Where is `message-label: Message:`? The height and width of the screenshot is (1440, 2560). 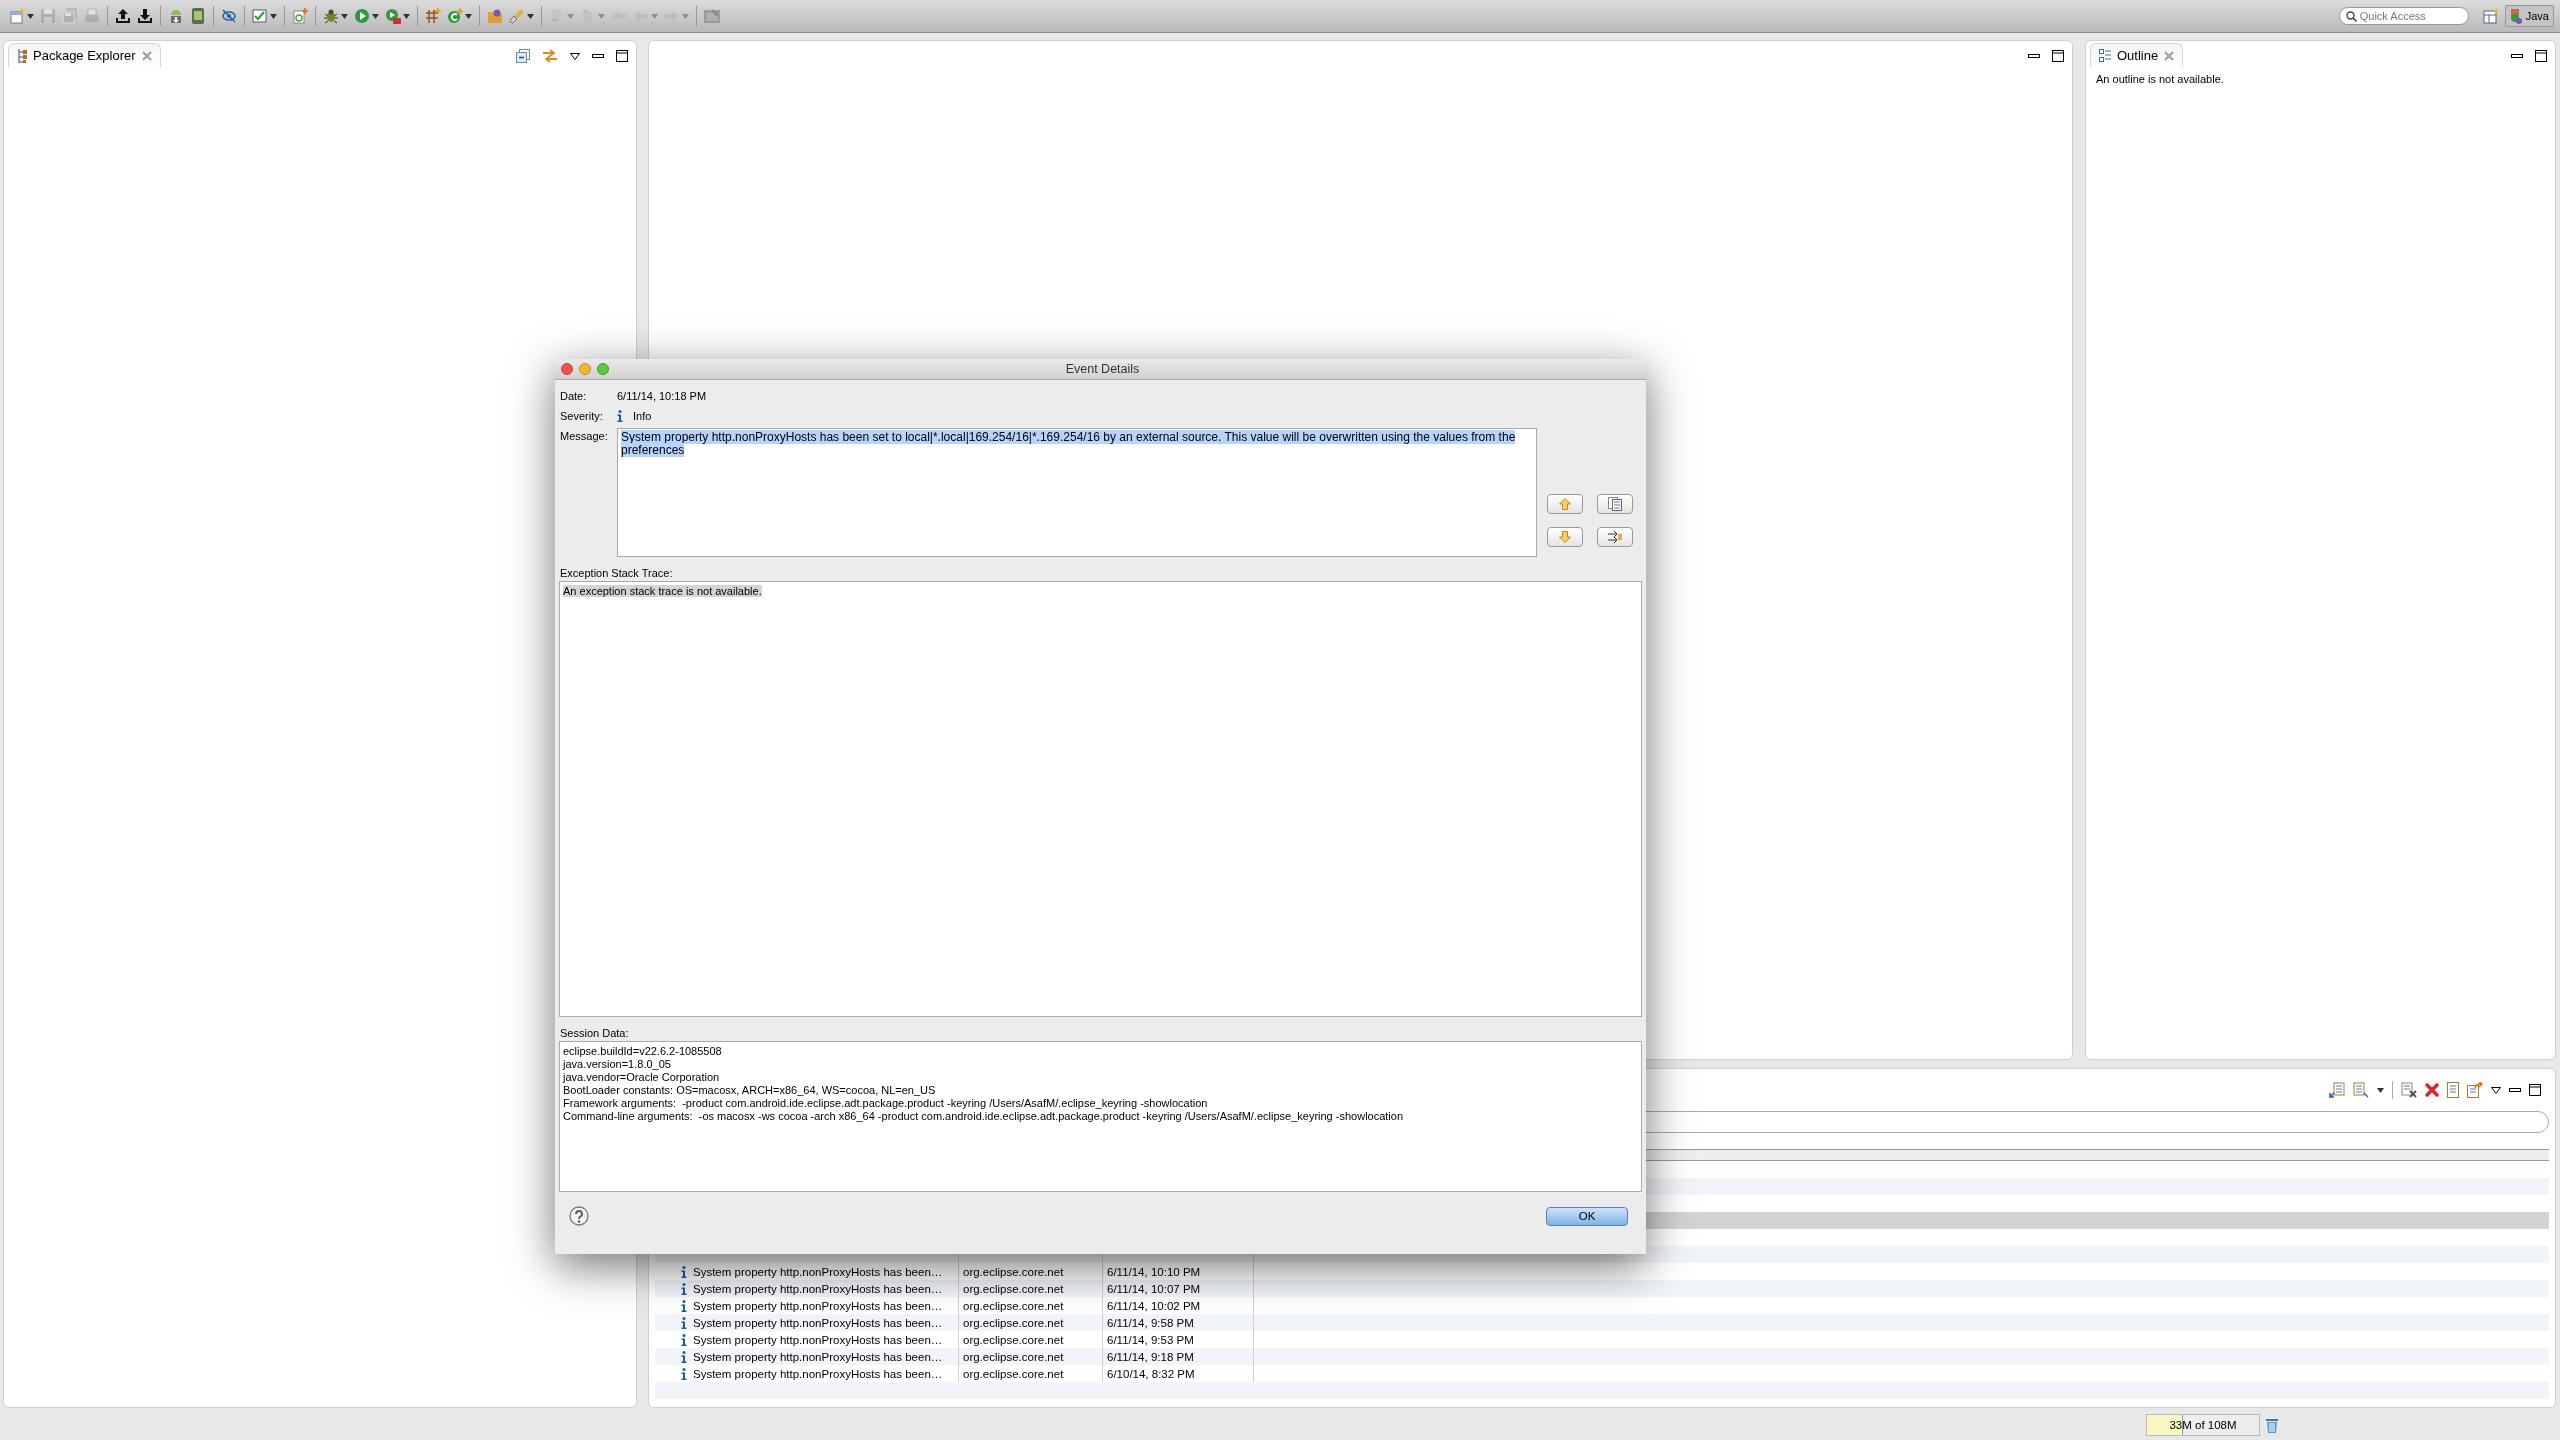 message-label: Message: is located at coordinates (584, 435).